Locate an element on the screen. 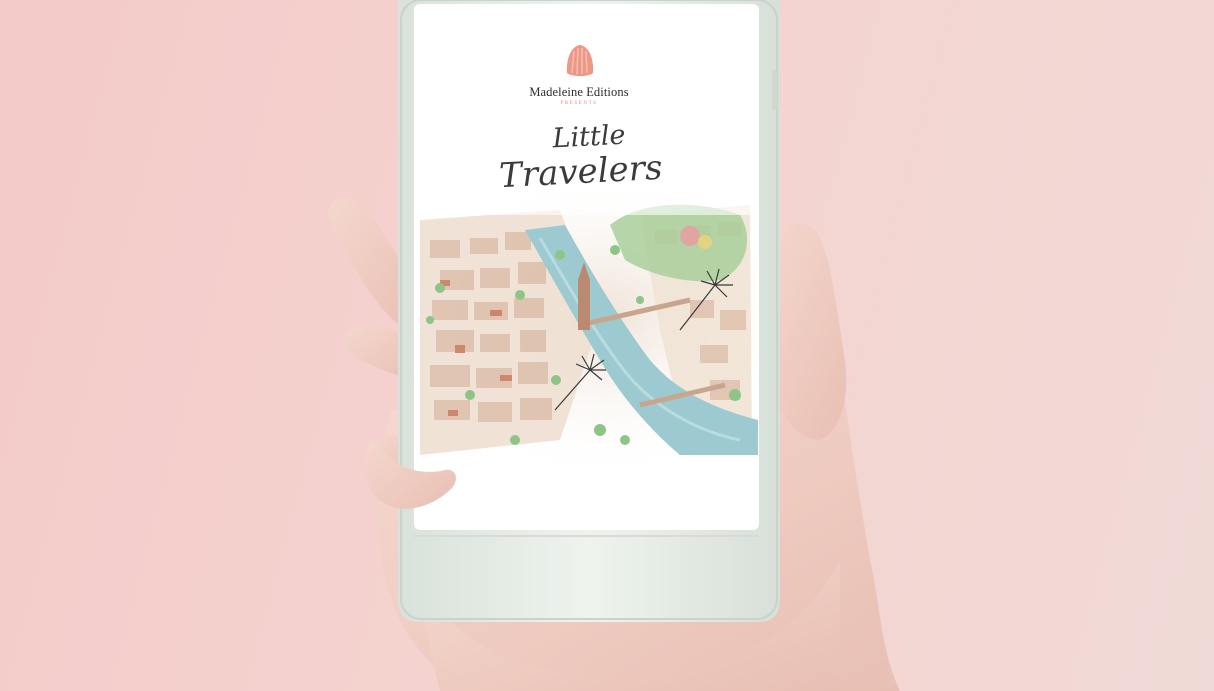 This screenshot has width=1214, height=691. brand-name: Madeleine Editions is located at coordinates (579, 92).